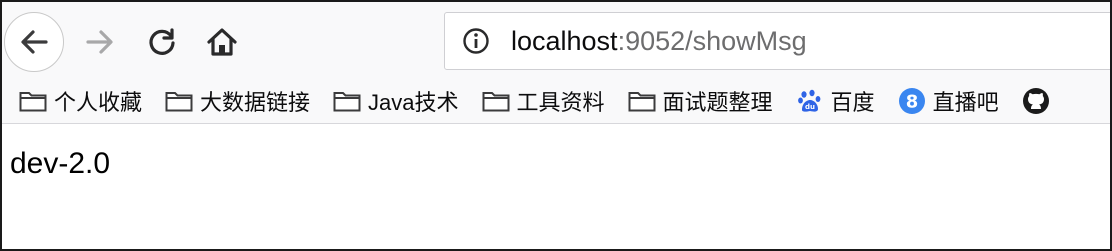 The width and height of the screenshot is (1112, 251). Describe the element at coordinates (717, 102) in the screenshot. I see `bookmark-label: 面试题整理` at that location.